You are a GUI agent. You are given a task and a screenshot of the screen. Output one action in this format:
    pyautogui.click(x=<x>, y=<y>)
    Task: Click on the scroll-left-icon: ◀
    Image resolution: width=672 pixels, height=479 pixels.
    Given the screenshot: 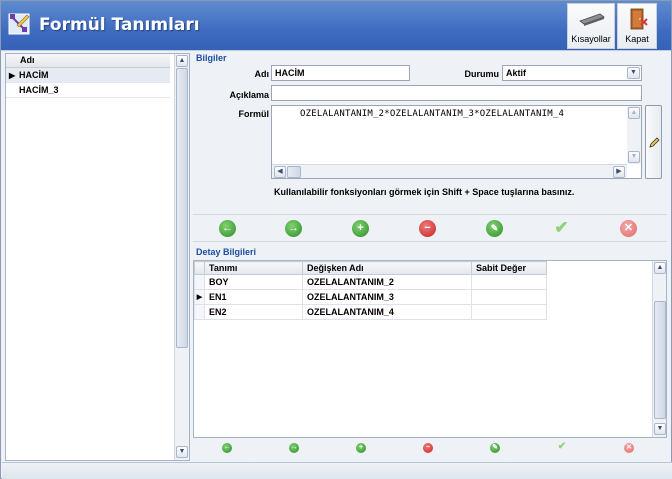 What is the action you would take?
    pyautogui.click(x=280, y=172)
    